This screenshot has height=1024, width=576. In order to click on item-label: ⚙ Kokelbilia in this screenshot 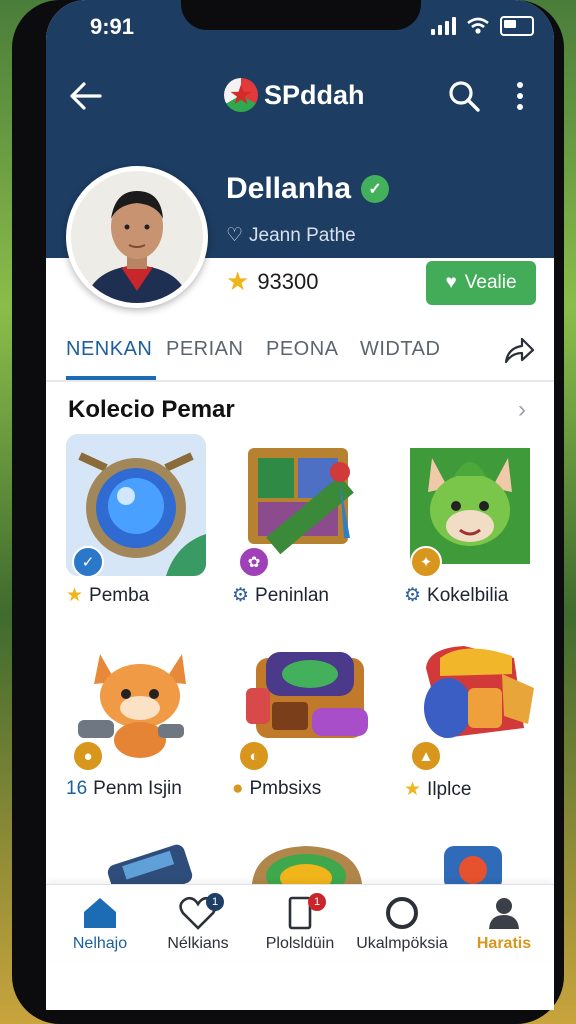, I will do `click(456, 595)`.